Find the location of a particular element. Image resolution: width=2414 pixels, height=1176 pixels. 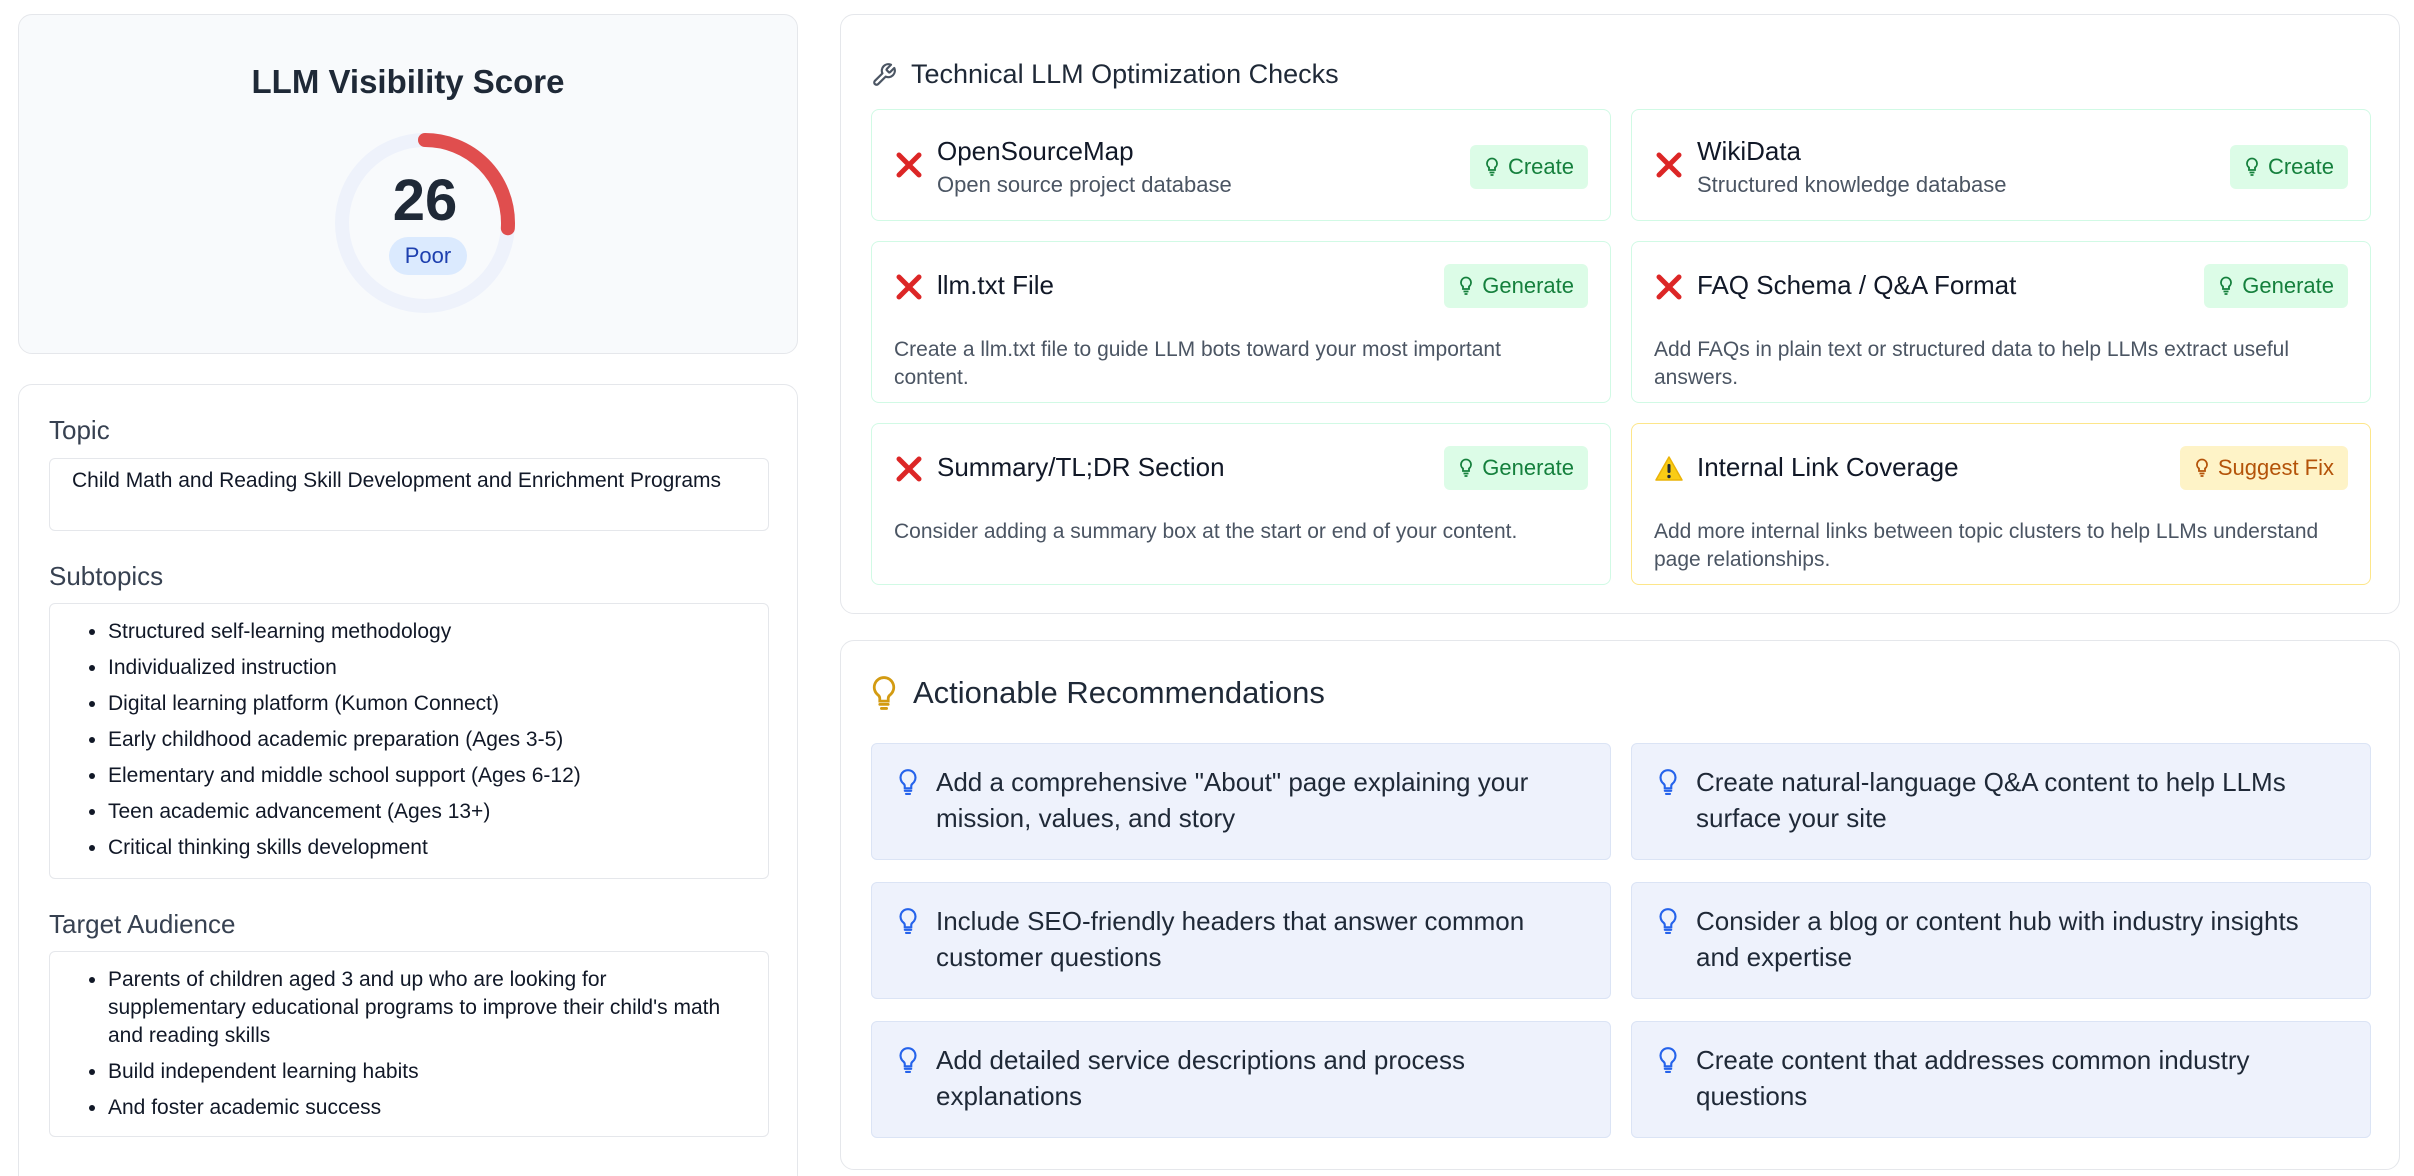

check-name: OpenSourceMap is located at coordinates (1035, 151).